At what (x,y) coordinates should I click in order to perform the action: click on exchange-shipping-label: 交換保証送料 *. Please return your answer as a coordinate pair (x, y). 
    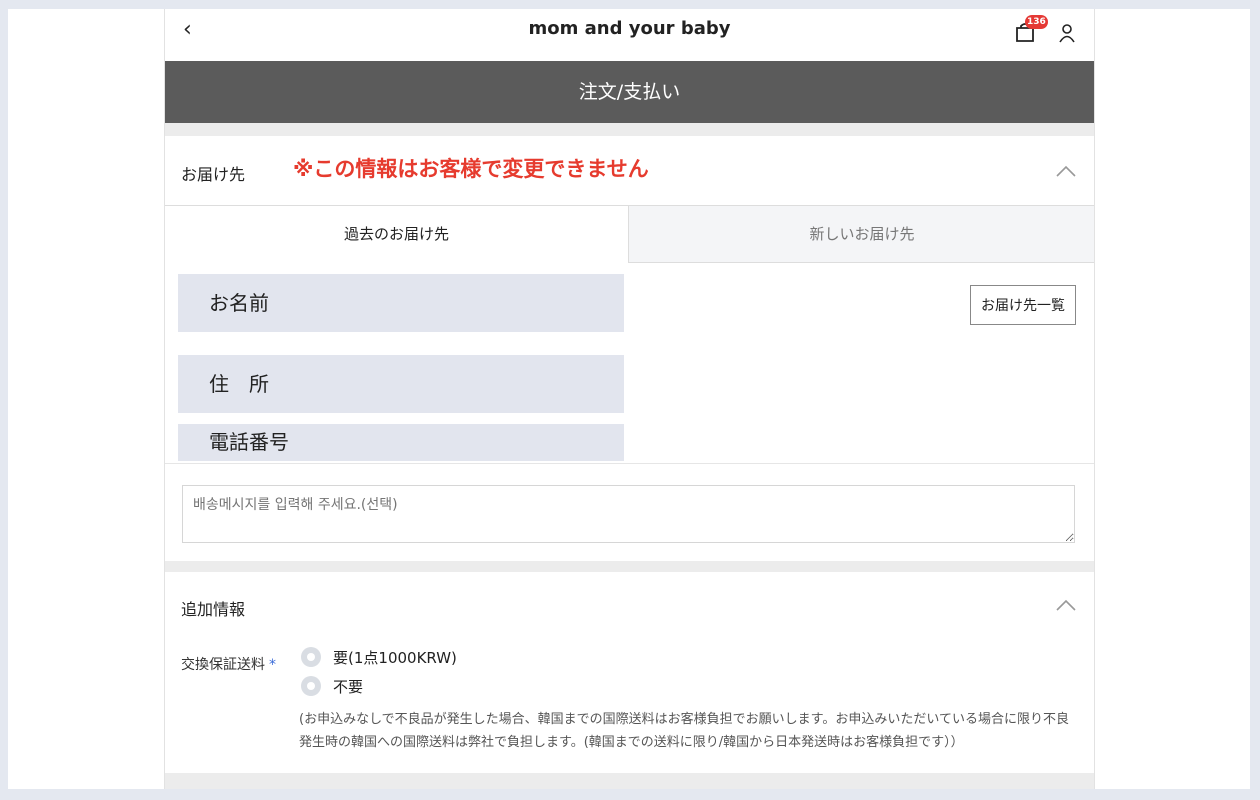
    Looking at the image, I should click on (228, 664).